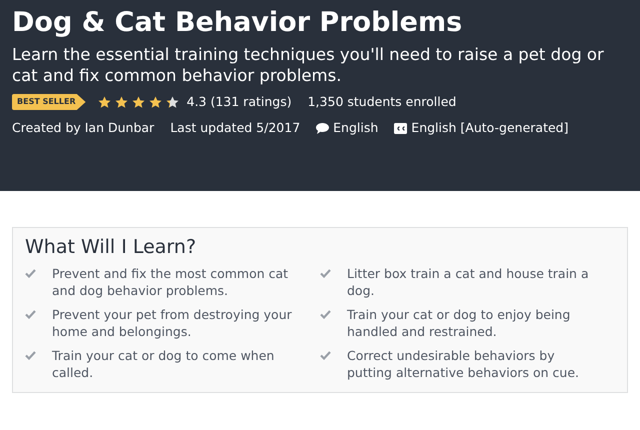 The image size is (640, 430). Describe the element at coordinates (401, 128) in the screenshot. I see `closed-captions-icon` at that location.